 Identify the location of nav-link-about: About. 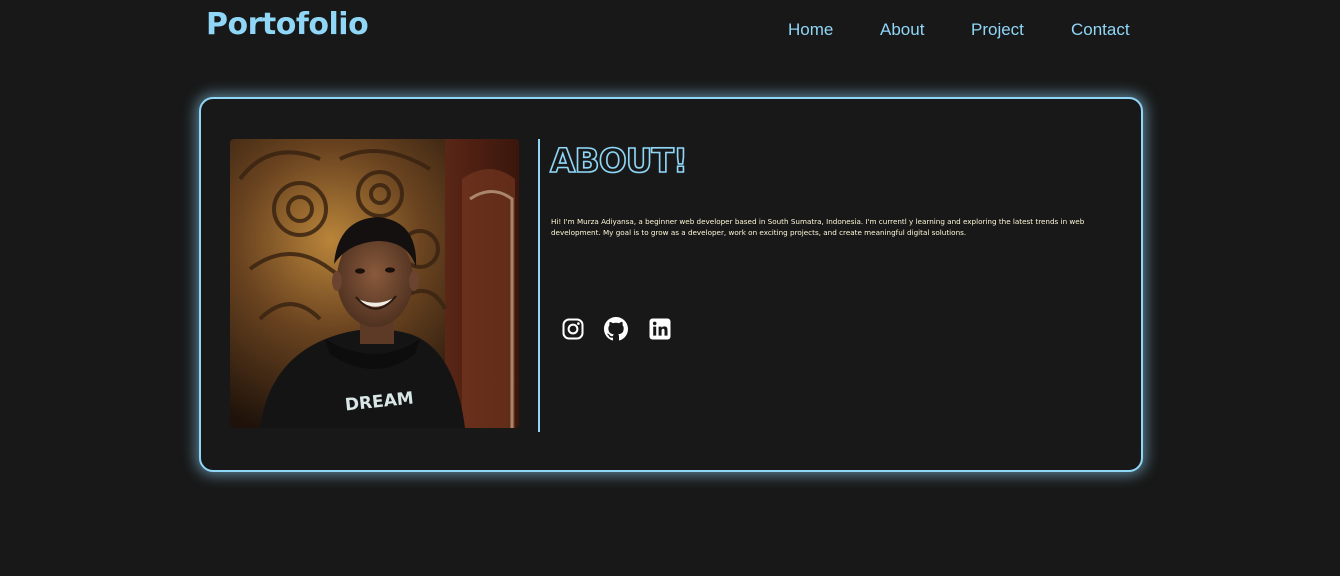
(902, 30).